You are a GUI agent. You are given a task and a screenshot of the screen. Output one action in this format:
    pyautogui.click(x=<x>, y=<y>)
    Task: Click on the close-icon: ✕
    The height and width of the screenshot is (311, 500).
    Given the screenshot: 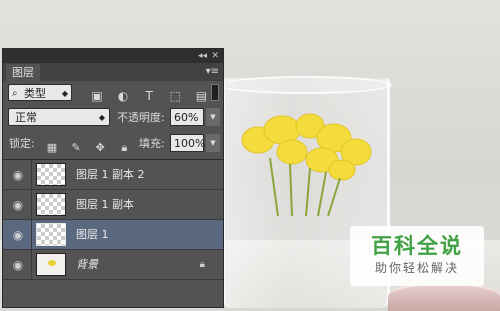 What is the action you would take?
    pyautogui.click(x=215, y=56)
    